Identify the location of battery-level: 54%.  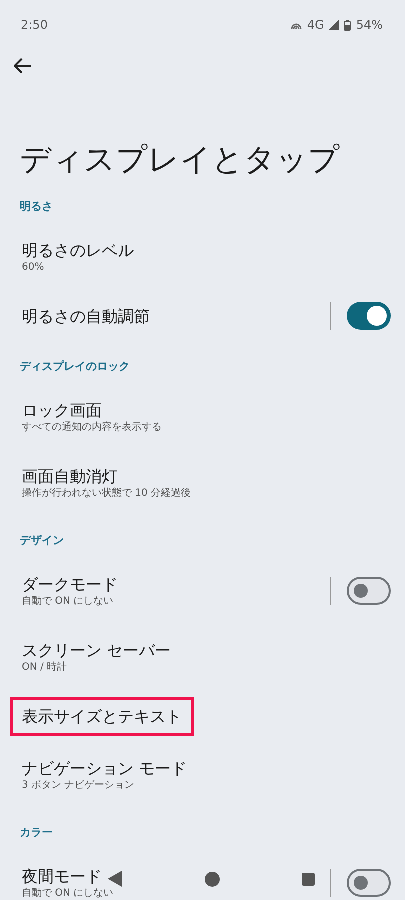
(369, 25).